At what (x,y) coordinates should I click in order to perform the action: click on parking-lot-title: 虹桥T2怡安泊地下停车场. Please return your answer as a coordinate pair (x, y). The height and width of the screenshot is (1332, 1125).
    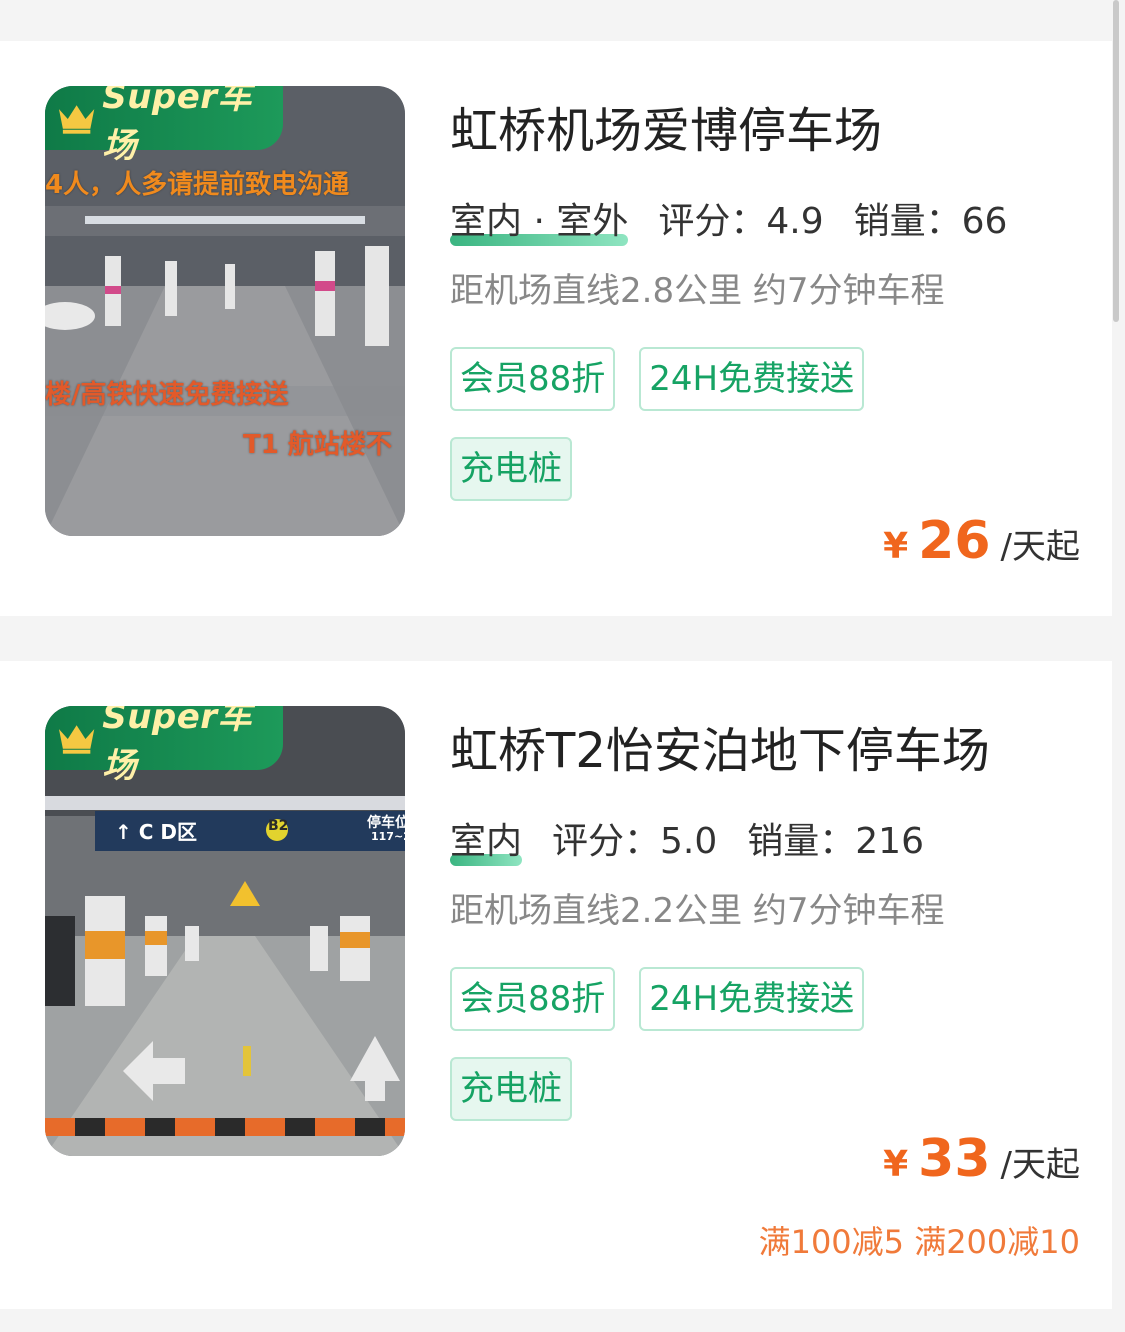
    Looking at the image, I should click on (720, 746).